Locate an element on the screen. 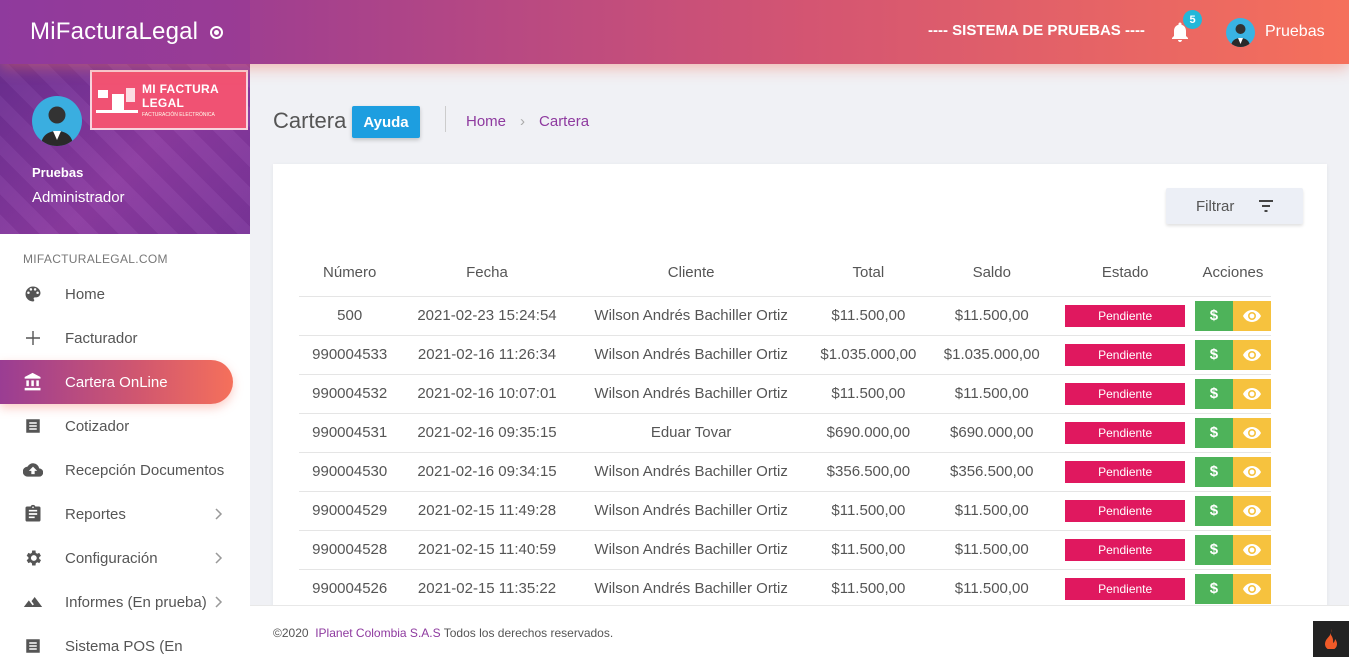  cell-numero: 990004526 is located at coordinates (350, 589).